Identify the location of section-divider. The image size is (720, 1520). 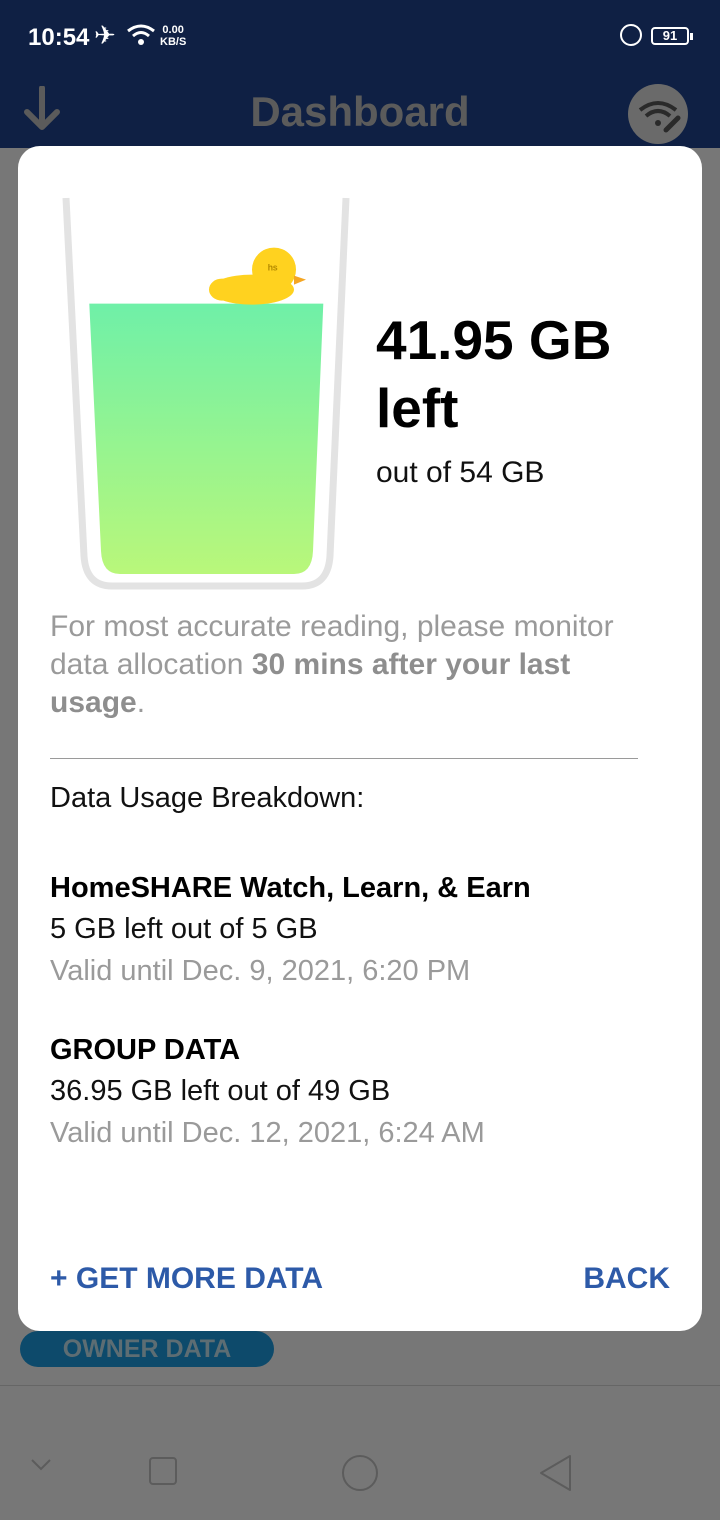
(344, 758).